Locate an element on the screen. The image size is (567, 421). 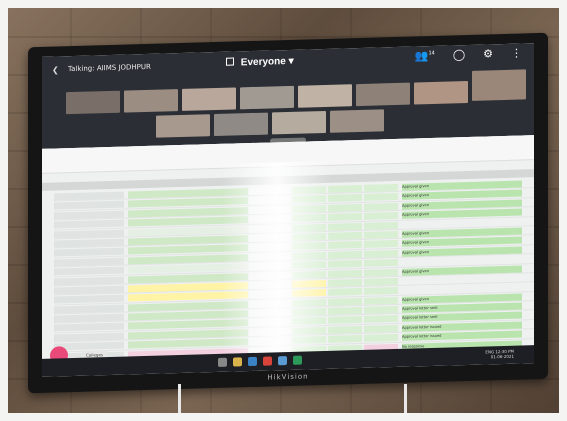
meeting-title: Talking: AIIMS JODHPUR is located at coordinates (109, 68).